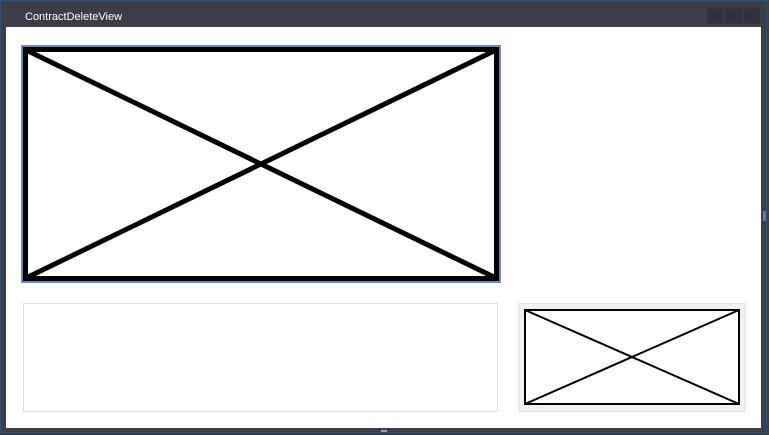  I want to click on thumbnail-image-placeholder, so click(632, 357).